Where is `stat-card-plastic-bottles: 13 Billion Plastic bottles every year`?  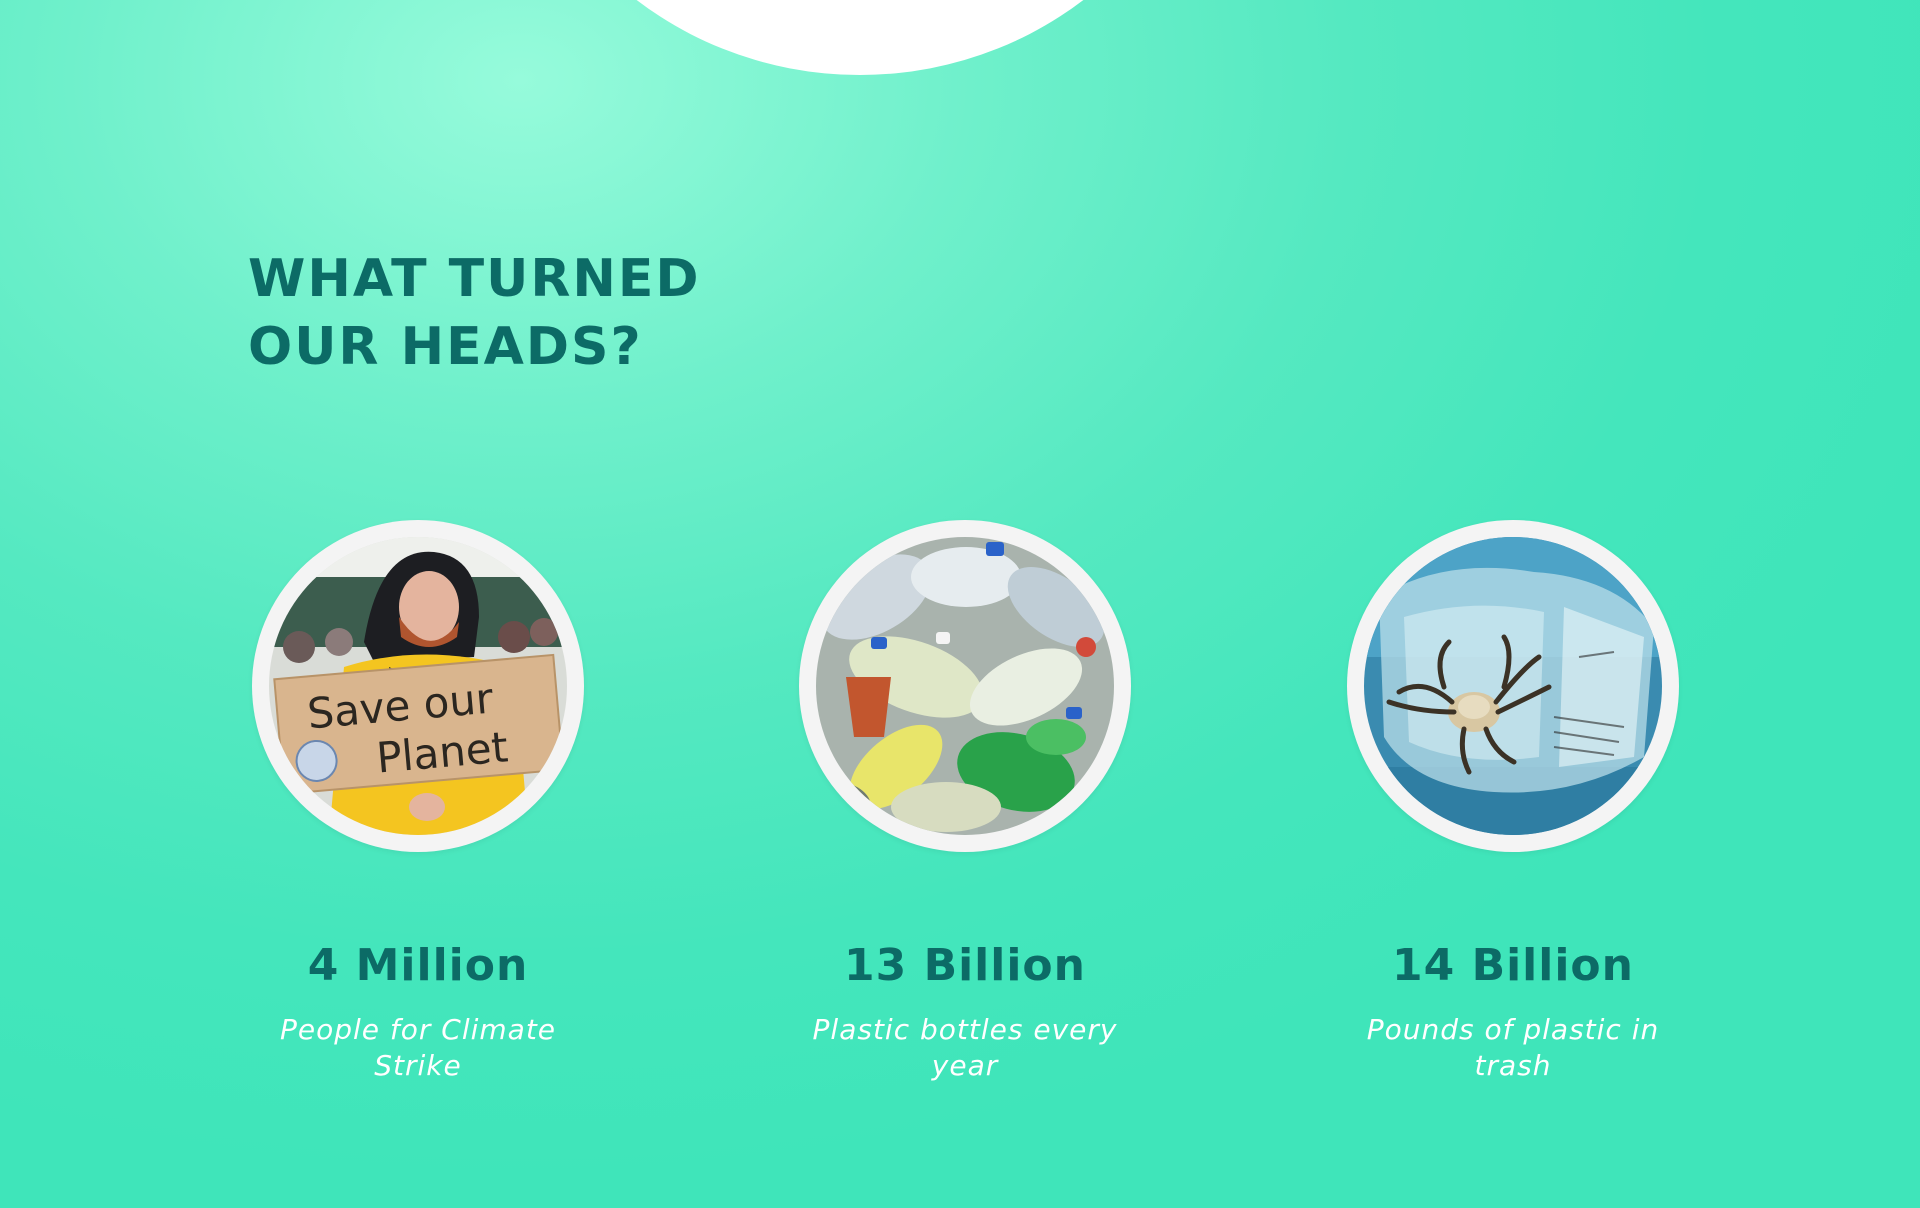 stat-card-plastic-bottles: 13 Billion Plastic bottles every year is located at coordinates (965, 802).